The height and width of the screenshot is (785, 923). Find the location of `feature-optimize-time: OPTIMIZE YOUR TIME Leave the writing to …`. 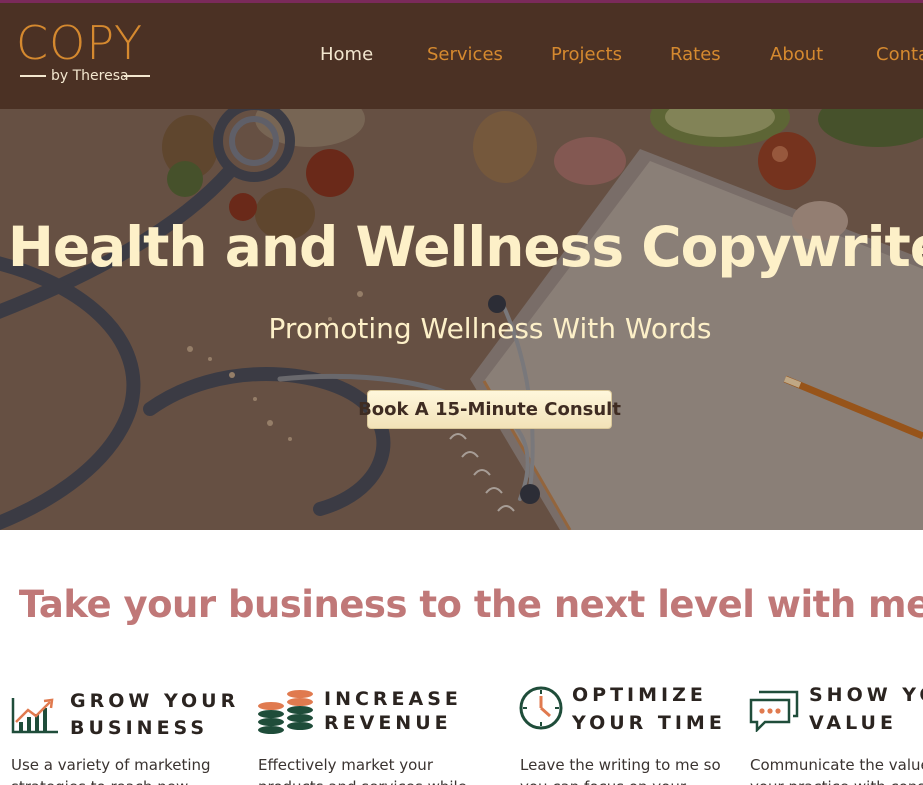

feature-optimize-time: OPTIMIZE YOUR TIME Leave the writing to … is located at coordinates (630, 734).